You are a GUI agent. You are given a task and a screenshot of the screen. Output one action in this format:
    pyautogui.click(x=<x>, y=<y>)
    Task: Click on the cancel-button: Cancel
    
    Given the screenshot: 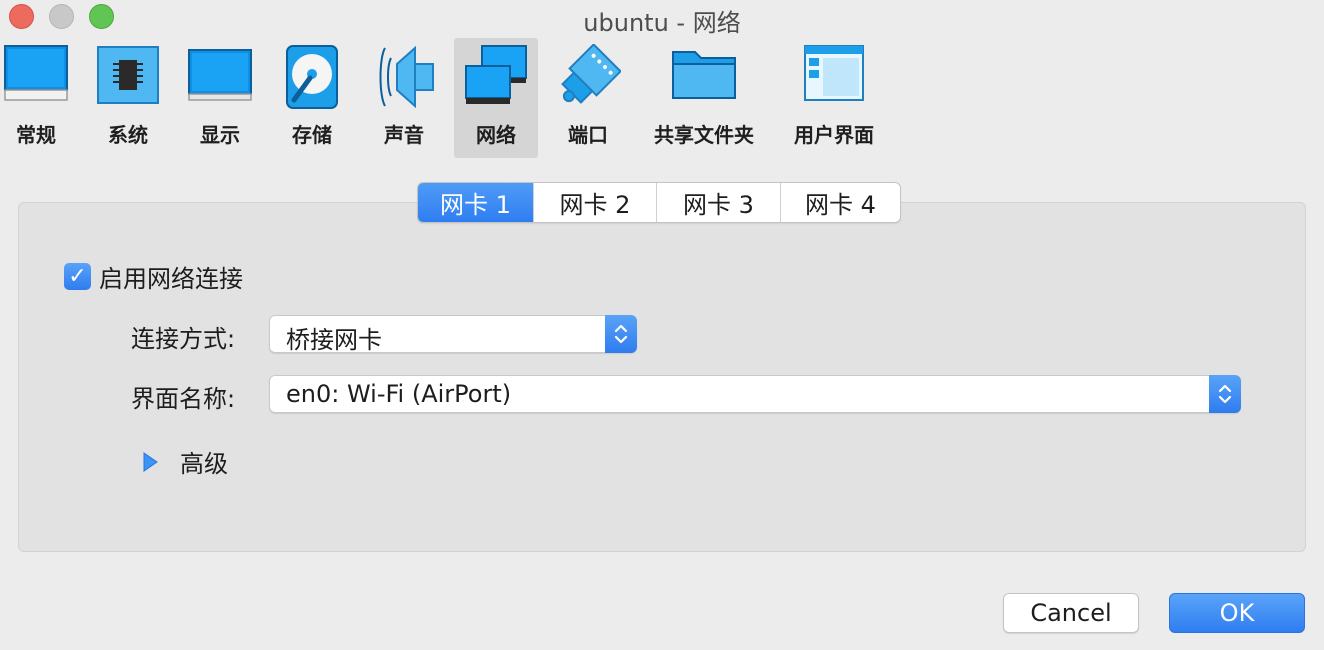 What is the action you would take?
    pyautogui.click(x=1071, y=613)
    